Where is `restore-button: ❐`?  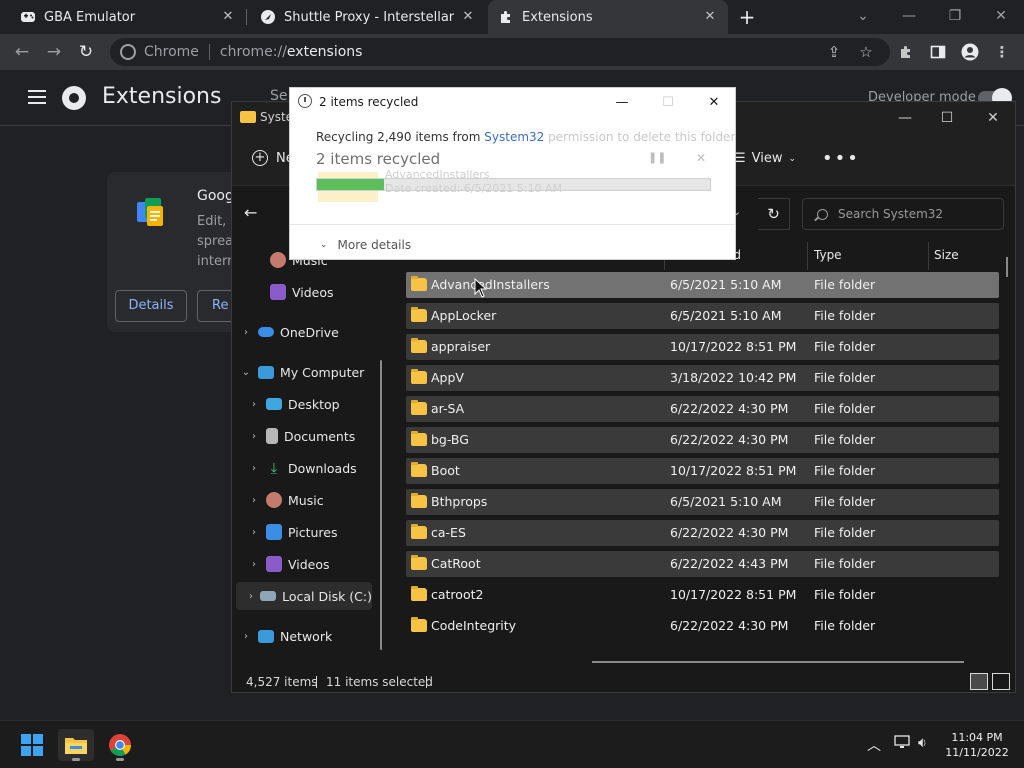
restore-button: ❐ is located at coordinates (955, 16).